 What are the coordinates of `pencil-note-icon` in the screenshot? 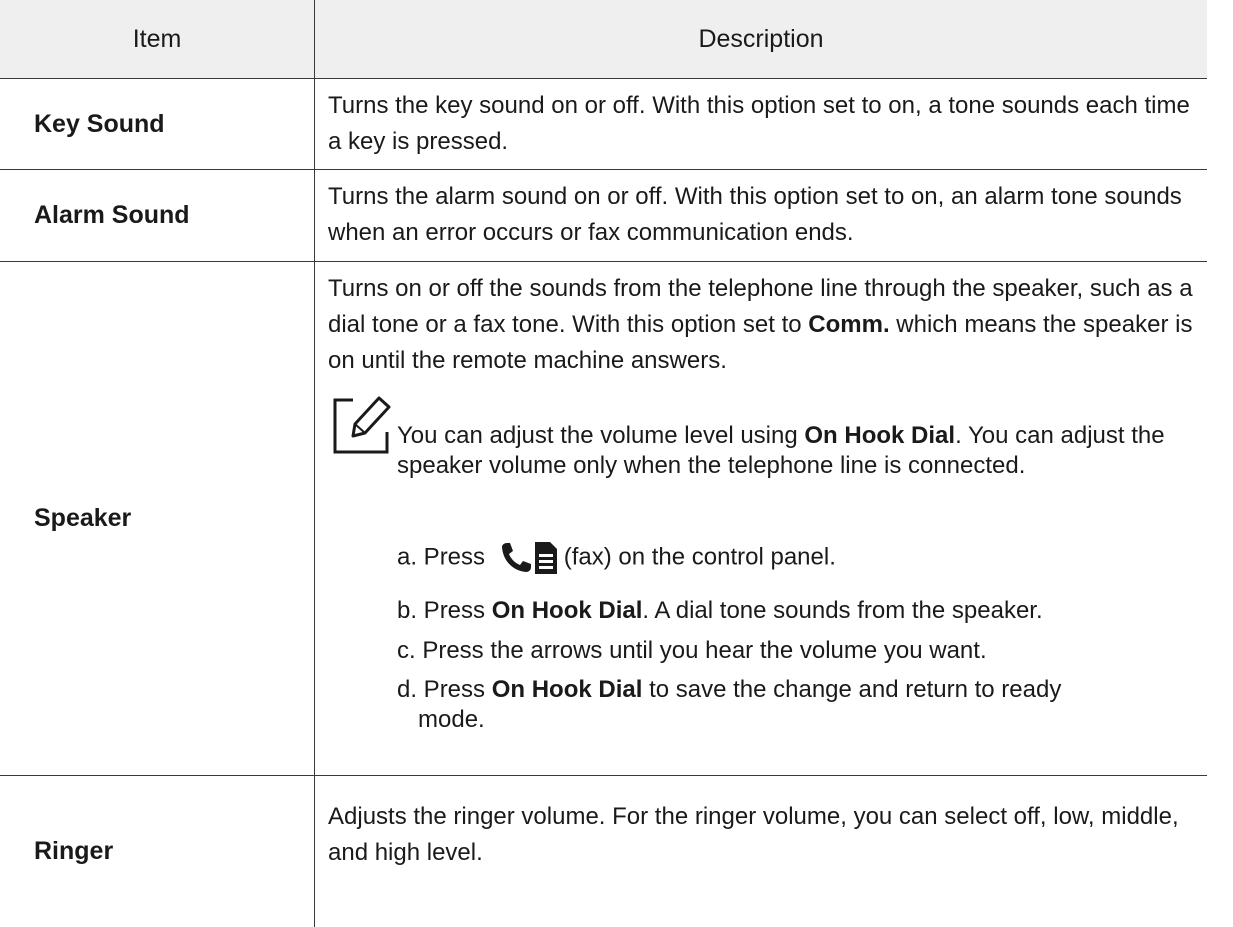 It's located at (362, 425).